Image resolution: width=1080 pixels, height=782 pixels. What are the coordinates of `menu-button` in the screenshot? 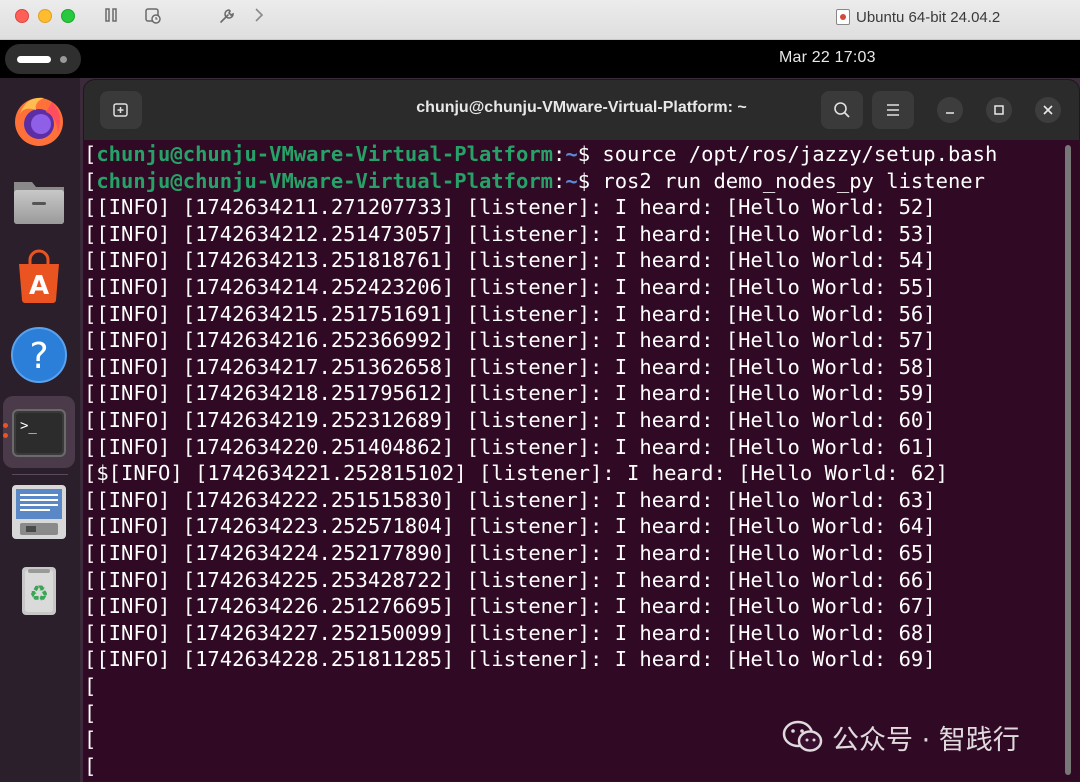 It's located at (893, 110).